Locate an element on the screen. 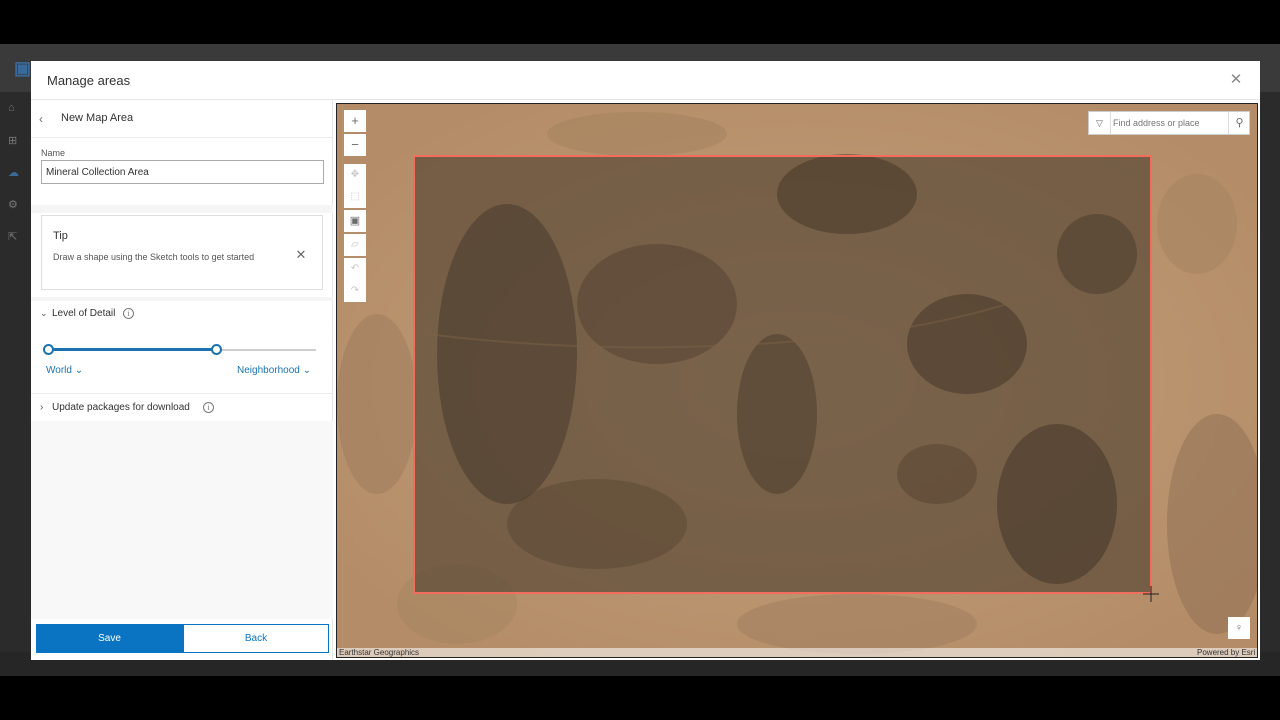  attribution-powered-by: Powered by Esri is located at coordinates (1226, 652).